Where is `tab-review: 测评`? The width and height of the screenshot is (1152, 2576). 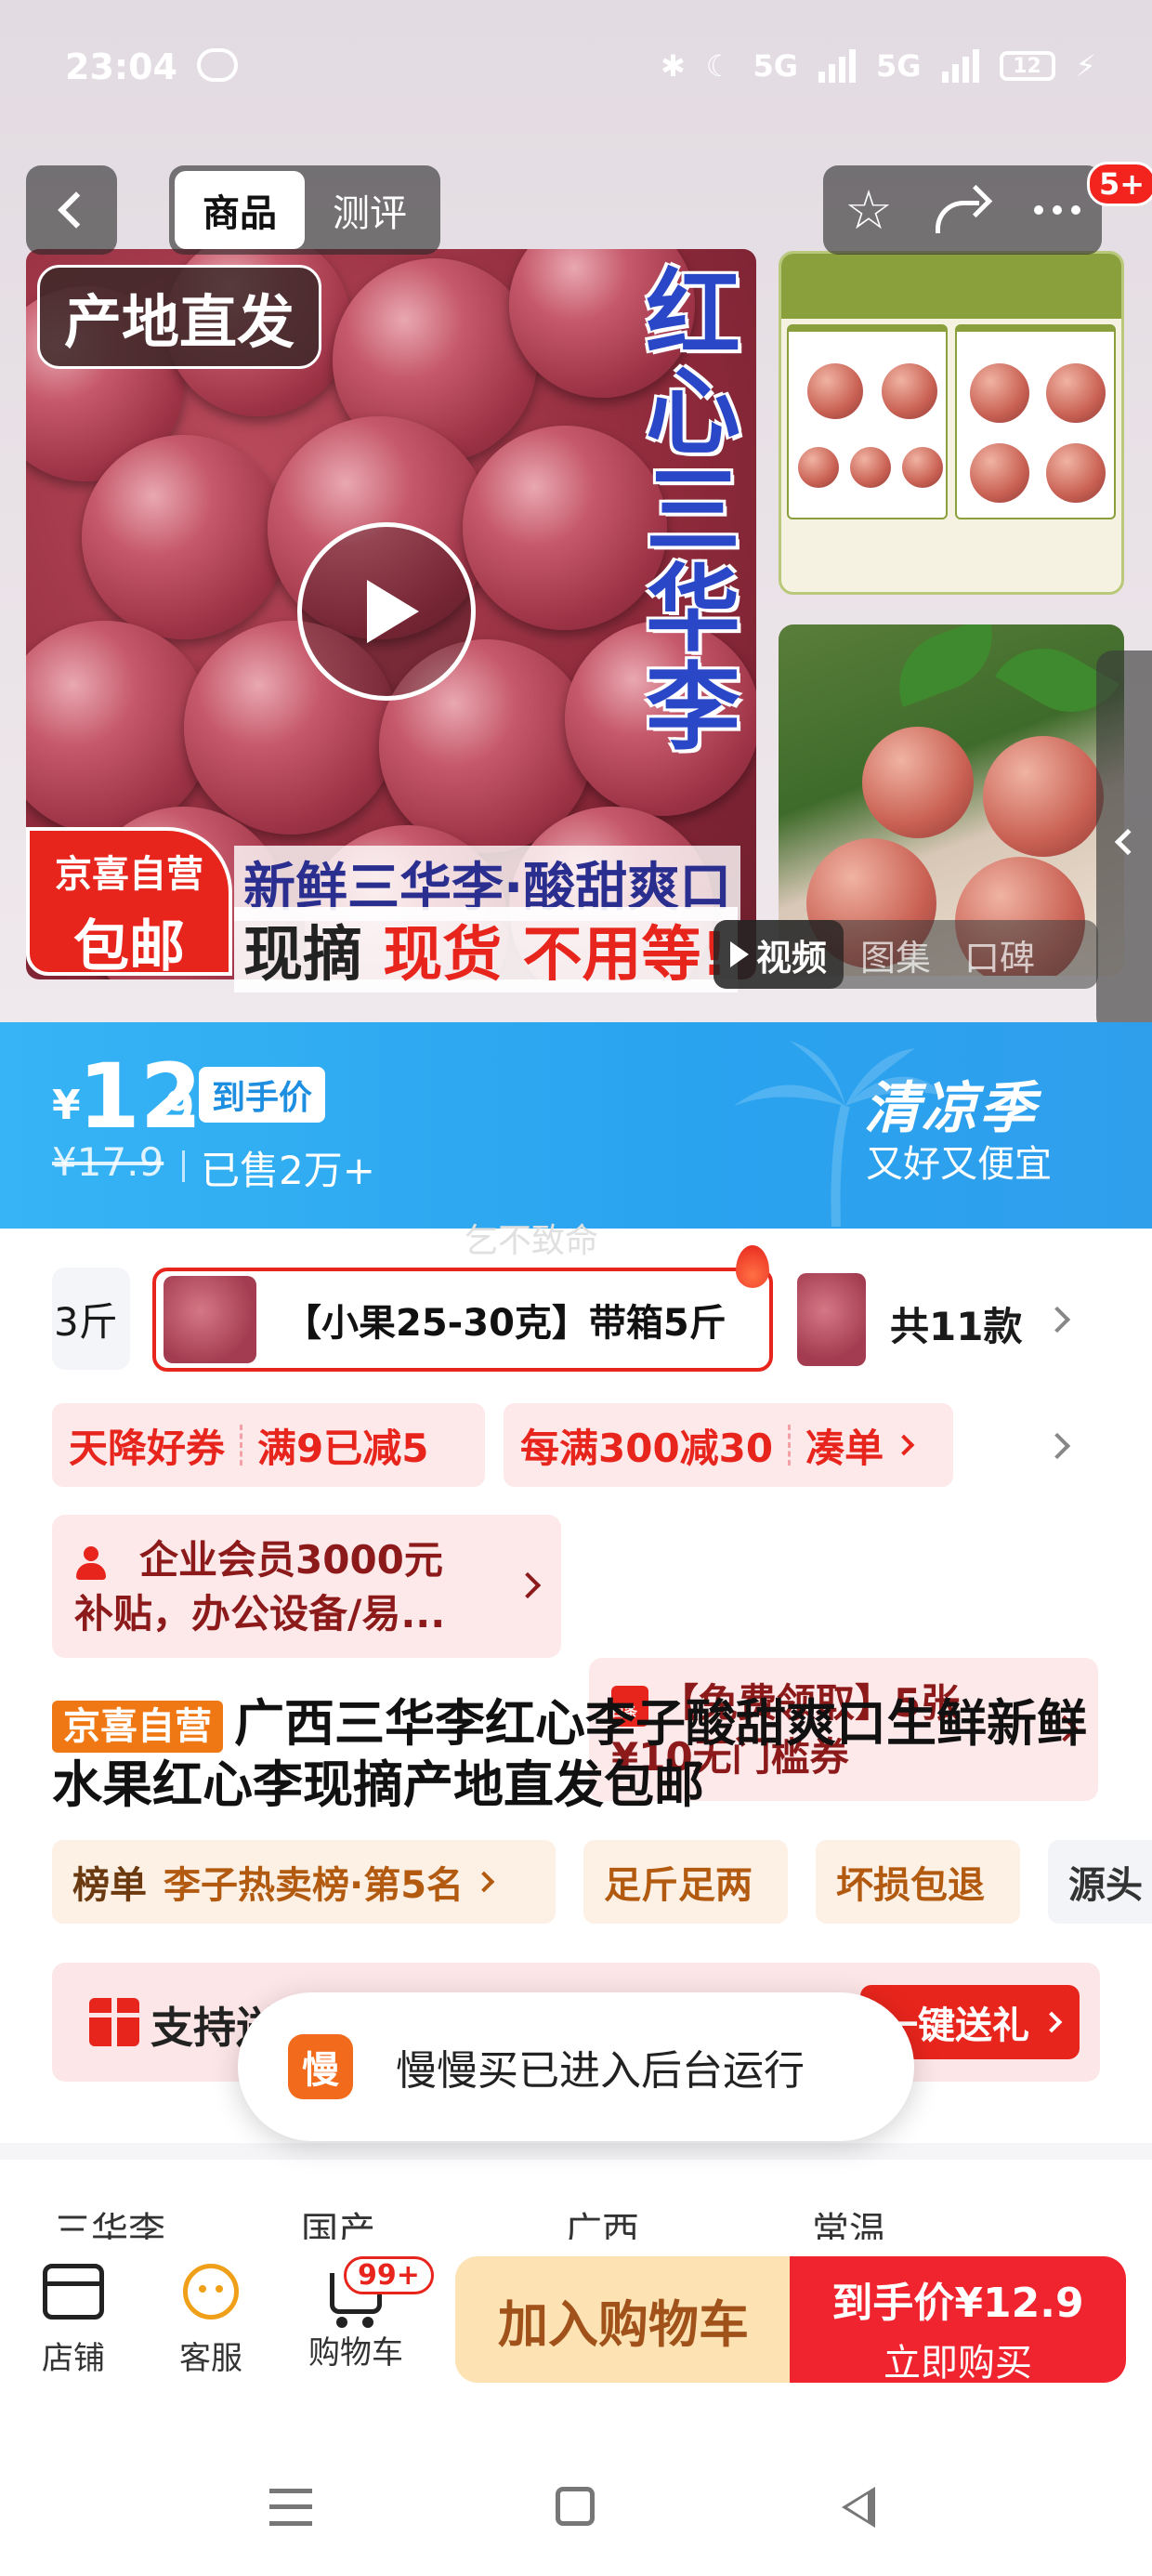
tab-review: 测评 is located at coordinates (370, 210).